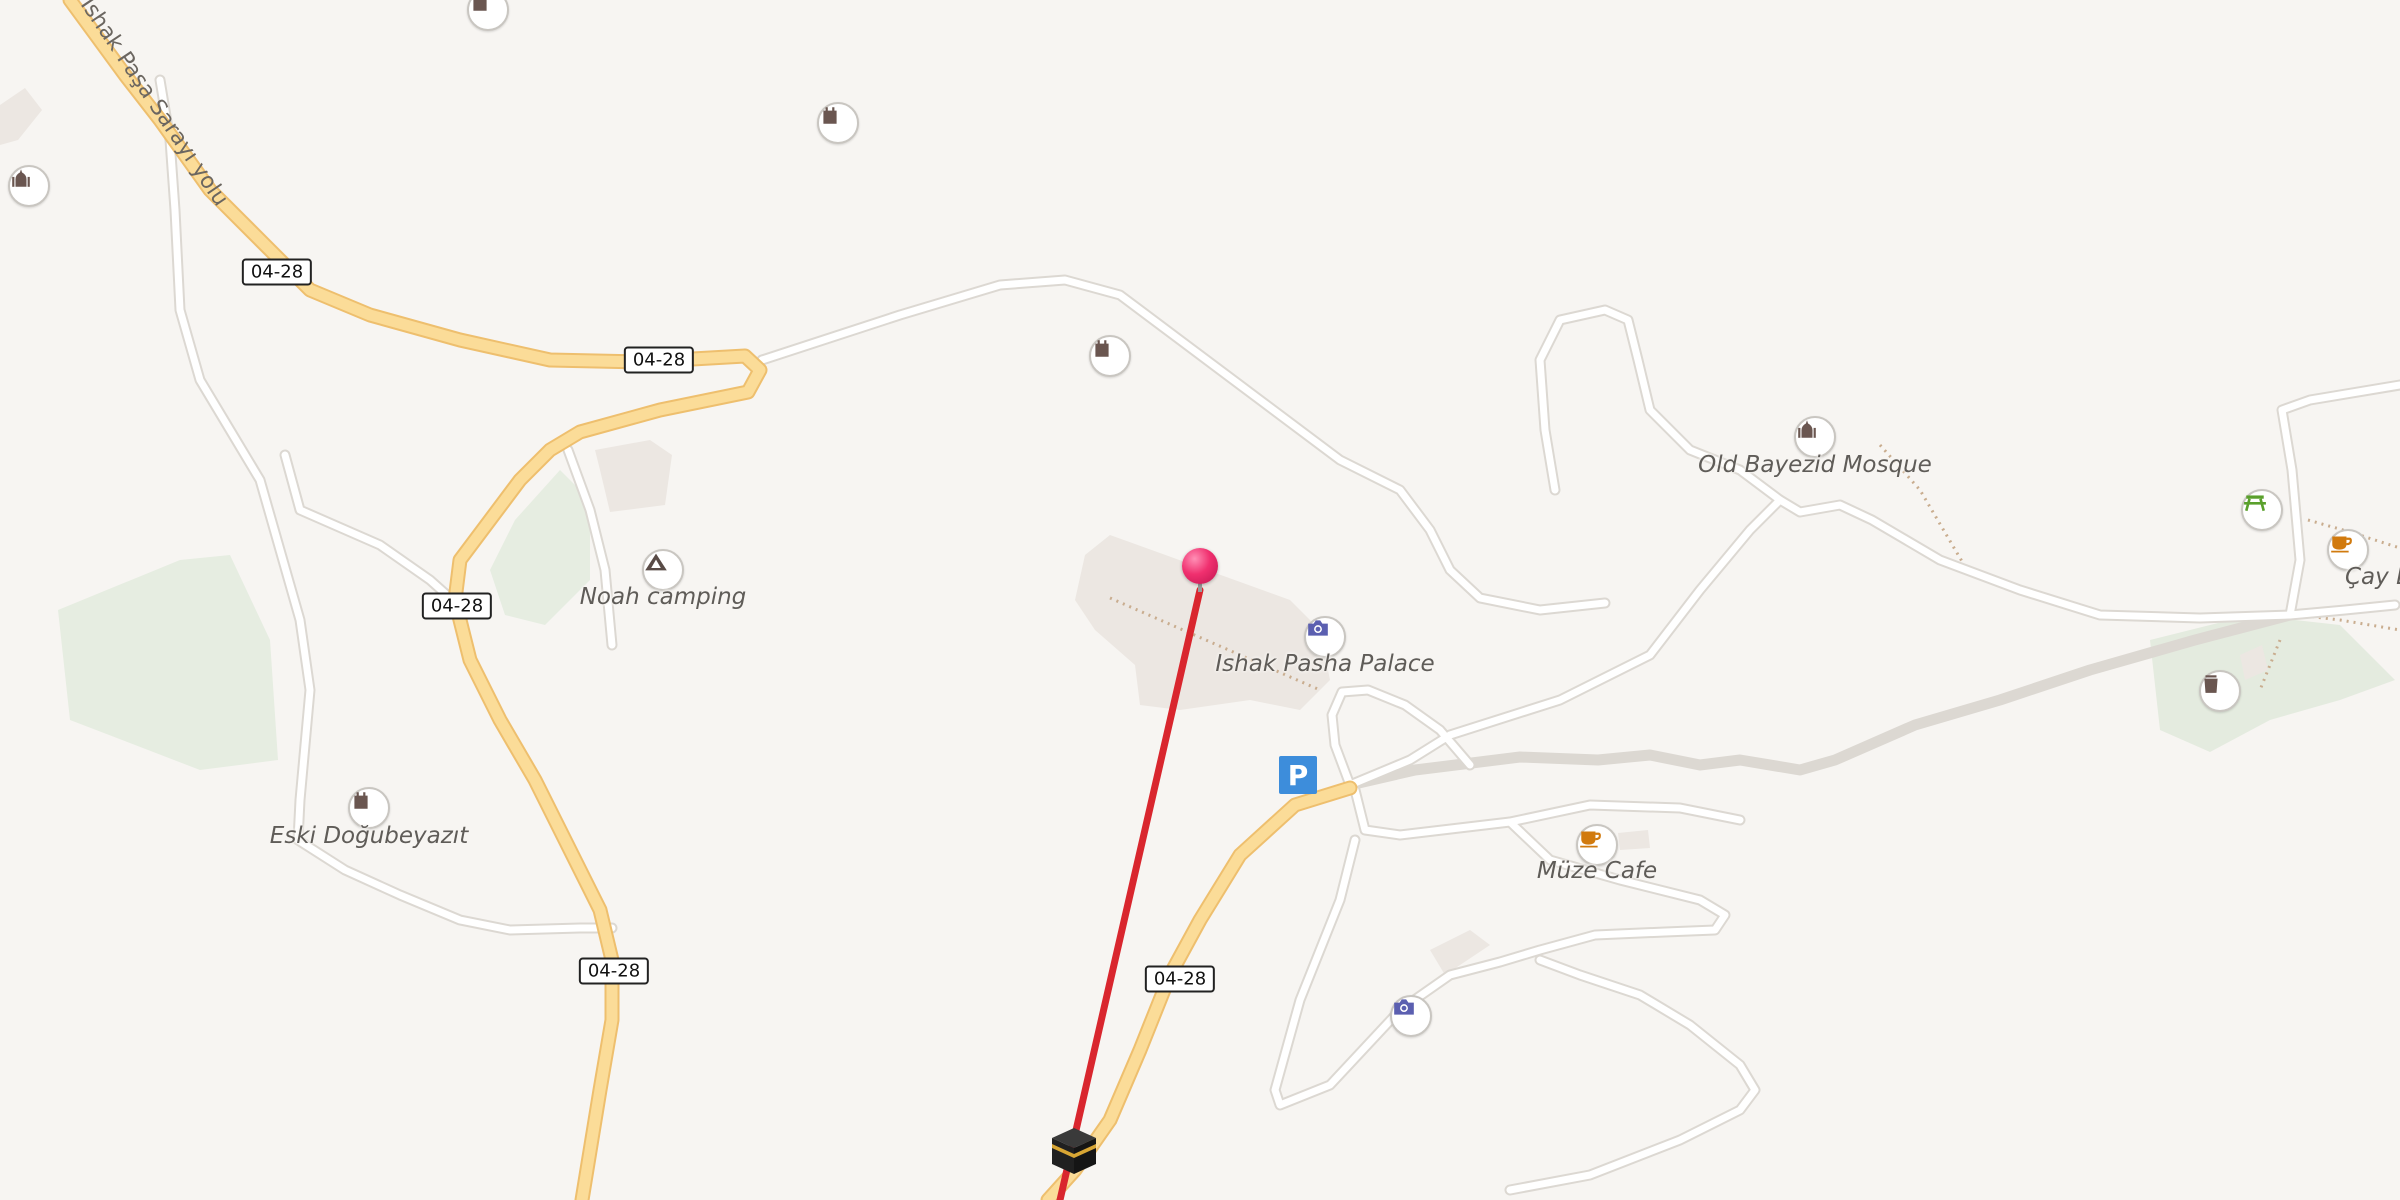 Image resolution: width=2400 pixels, height=1200 pixels. What do you see at coordinates (663, 597) in the screenshot?
I see `place-label-noah-camping: Noah camping` at bounding box center [663, 597].